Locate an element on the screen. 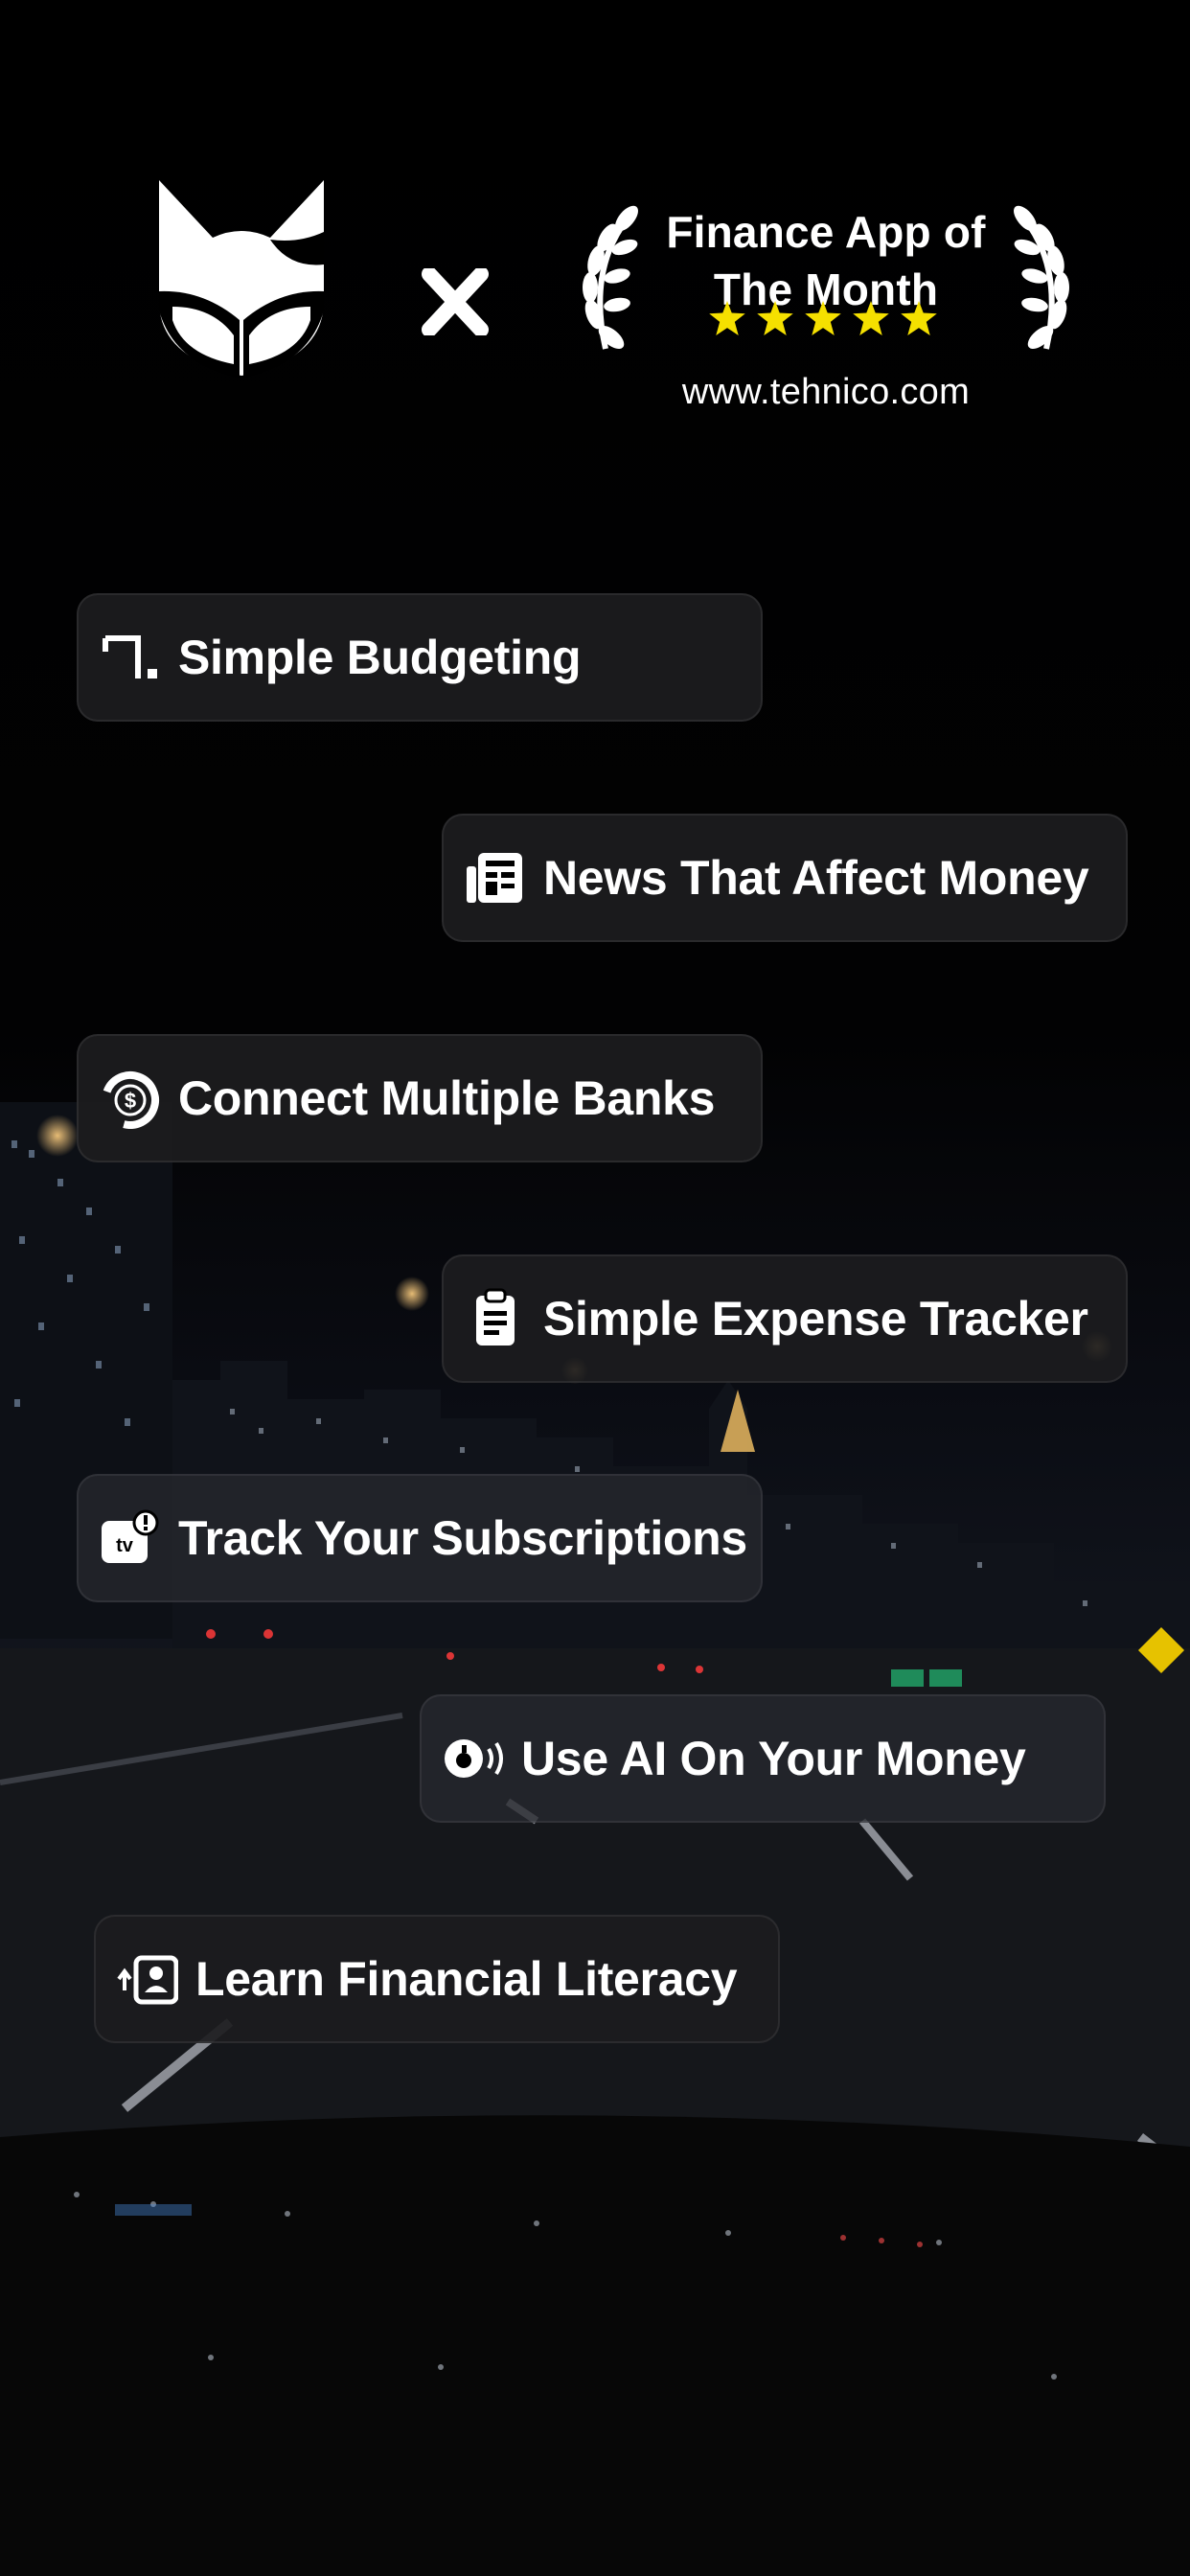 The image size is (1190, 2576). award-badge: Finance App of The Month www.tehnico.com is located at coordinates (826, 312).